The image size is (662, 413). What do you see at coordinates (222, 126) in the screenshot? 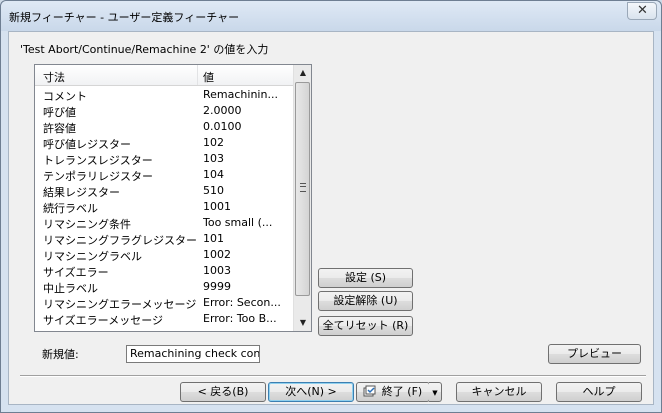
I see `dimension-value: 0.0100` at bounding box center [222, 126].